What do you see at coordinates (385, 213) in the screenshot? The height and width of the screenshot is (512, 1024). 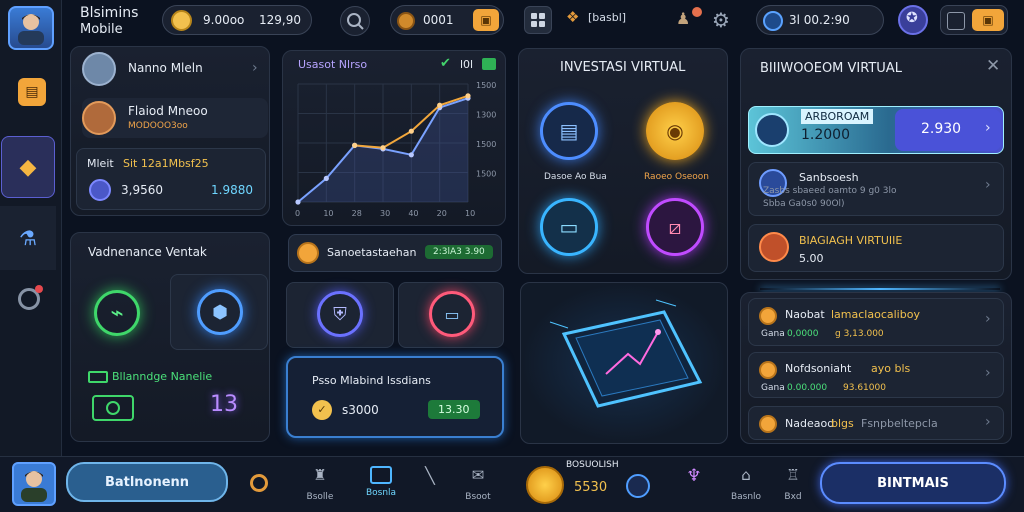 I see `x-tick-label: 30` at bounding box center [385, 213].